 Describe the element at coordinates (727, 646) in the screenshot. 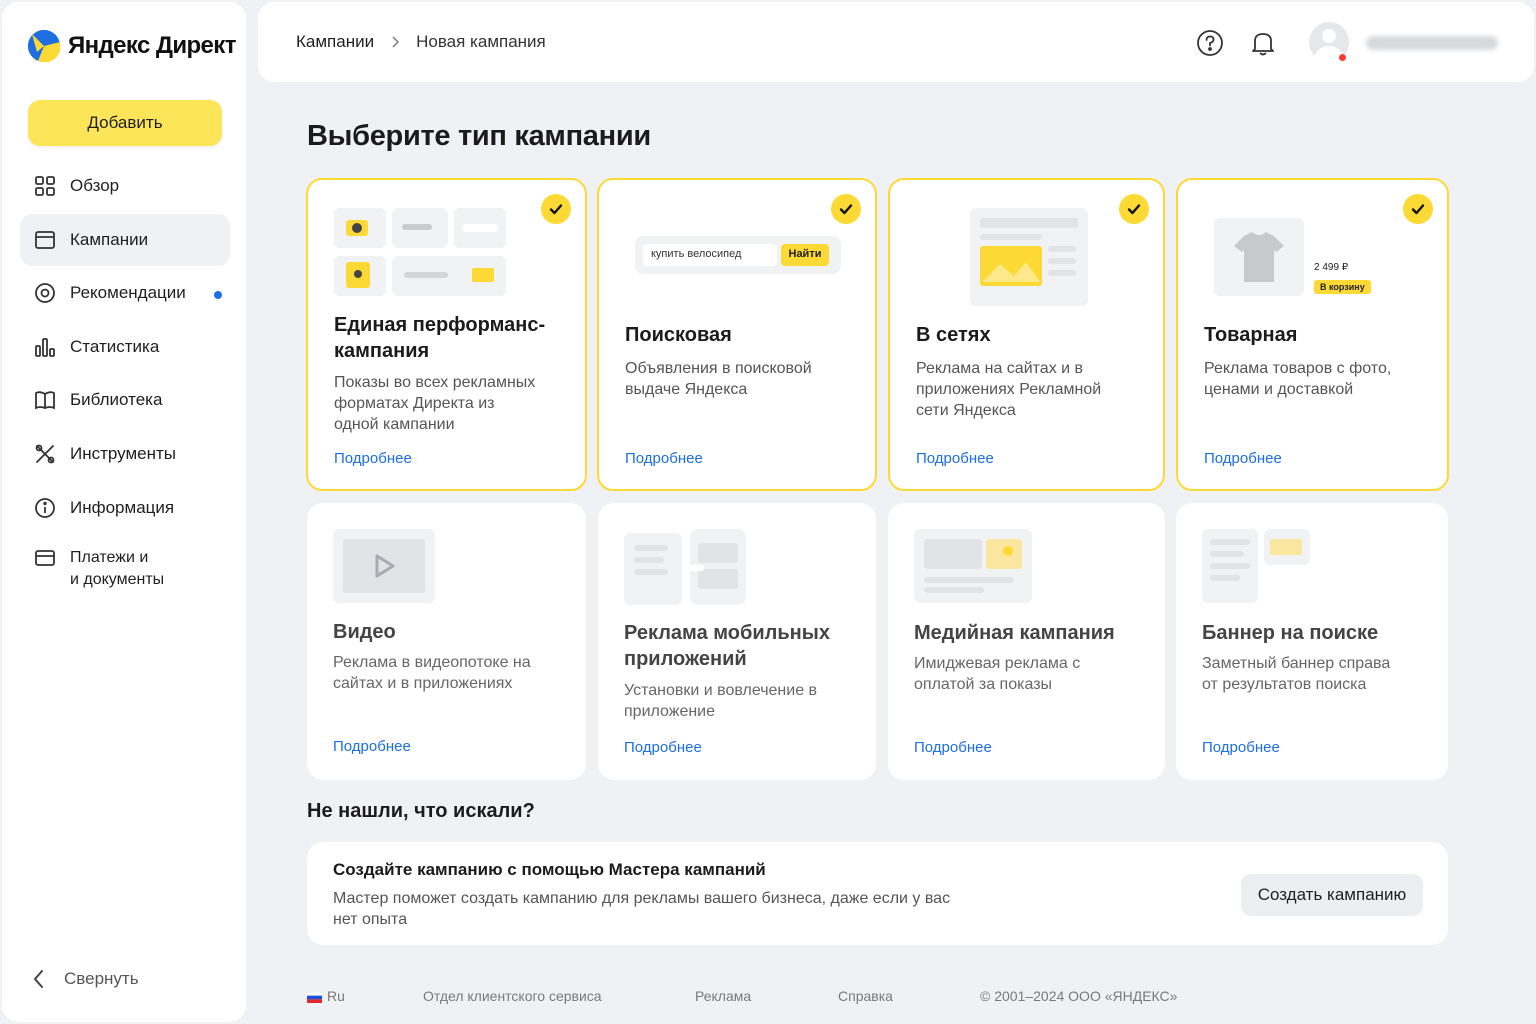

I see `card-title: Реклама мобильных приложений` at that location.